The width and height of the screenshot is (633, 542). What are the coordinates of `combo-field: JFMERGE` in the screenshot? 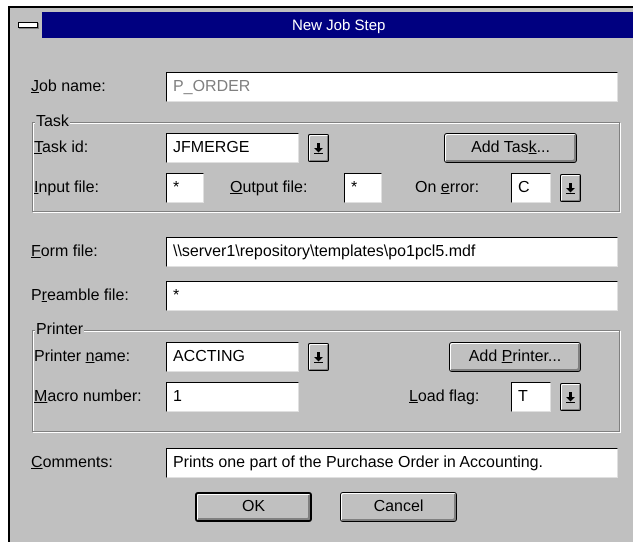 It's located at (232, 148).